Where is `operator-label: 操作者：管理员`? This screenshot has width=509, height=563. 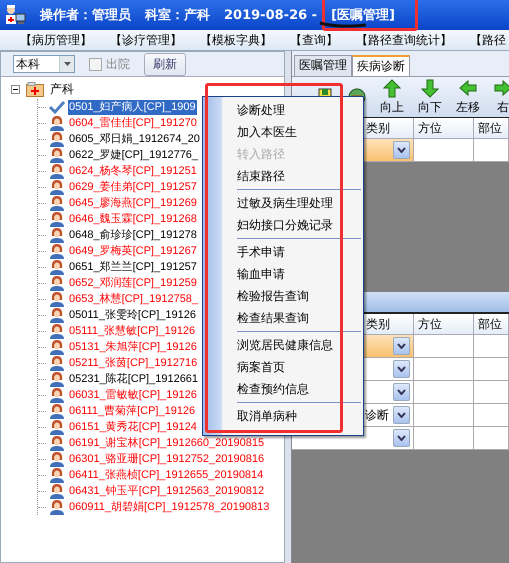
operator-label: 操作者：管理员 is located at coordinates (85, 15).